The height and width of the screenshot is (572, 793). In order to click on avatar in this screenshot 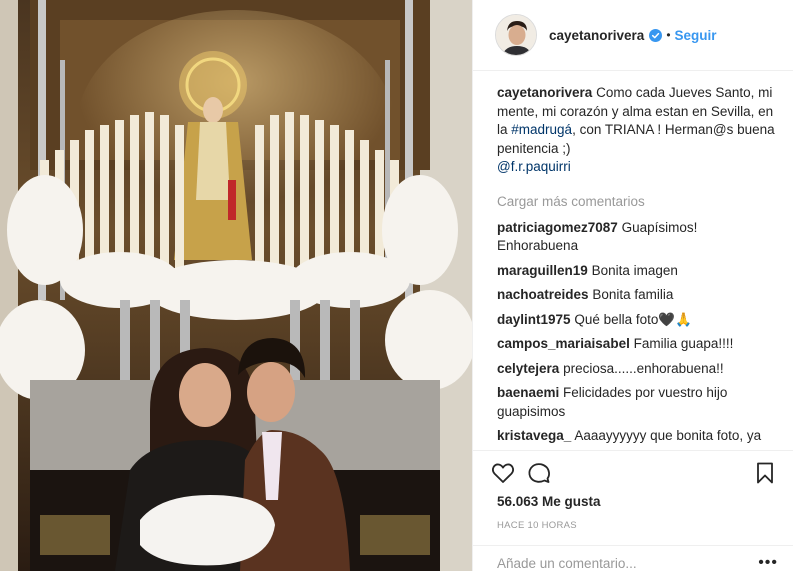, I will do `click(516, 35)`.